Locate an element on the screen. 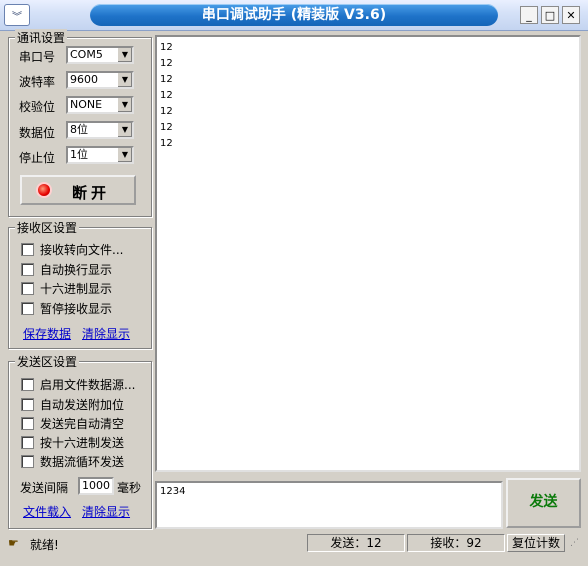 This screenshot has height=566, width=588. status-bar: ☛ 就绪! 发送：12 接收：92 复位计数 ⋰ is located at coordinates (294, 544).